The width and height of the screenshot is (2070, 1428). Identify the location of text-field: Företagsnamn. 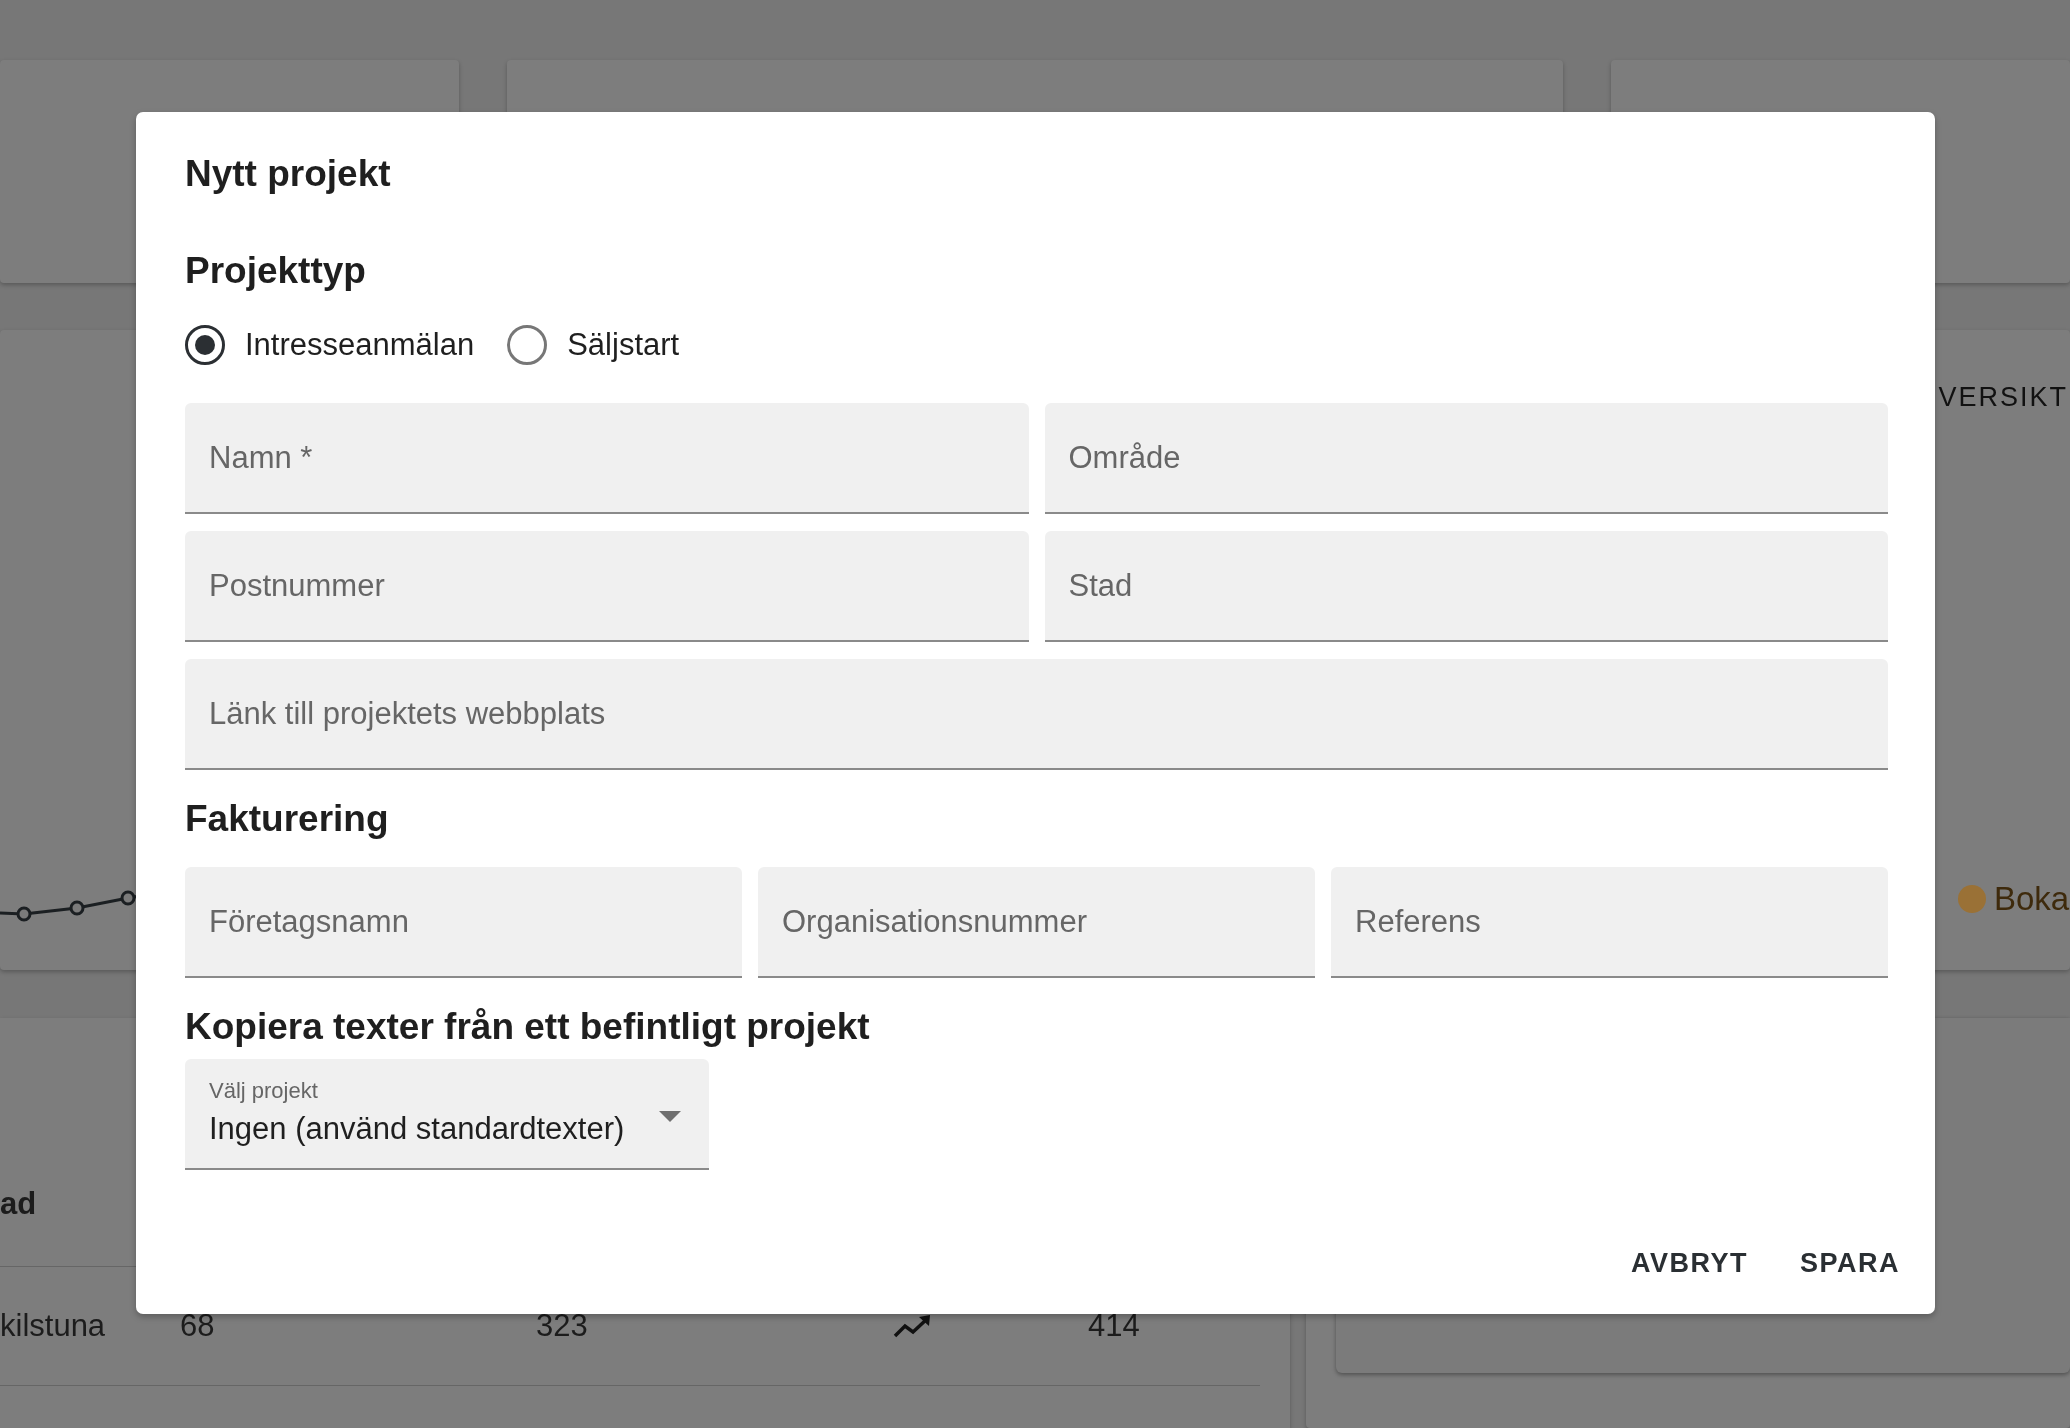
(463, 922).